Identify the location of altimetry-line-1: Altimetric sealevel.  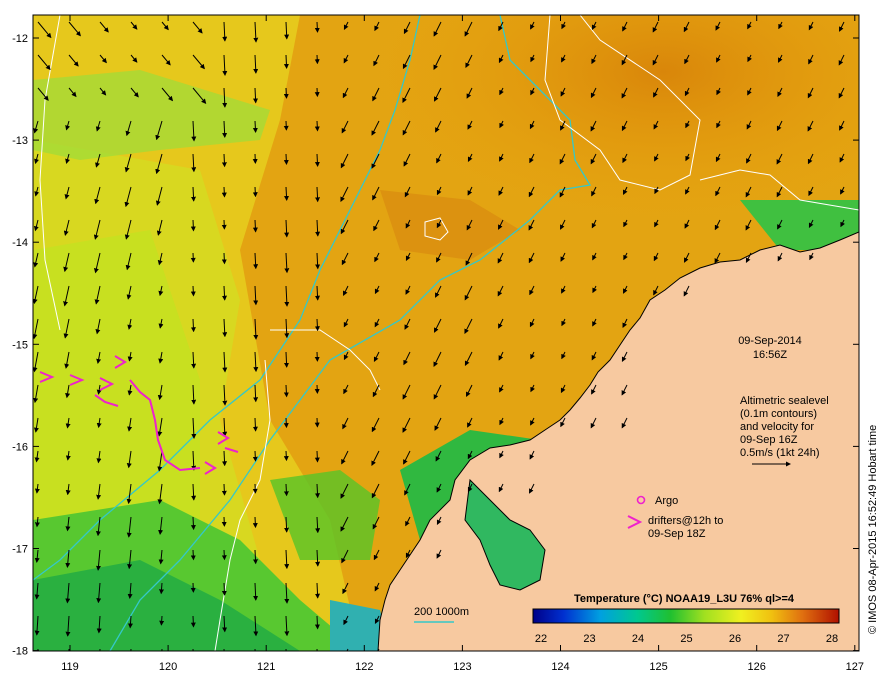
(784, 401).